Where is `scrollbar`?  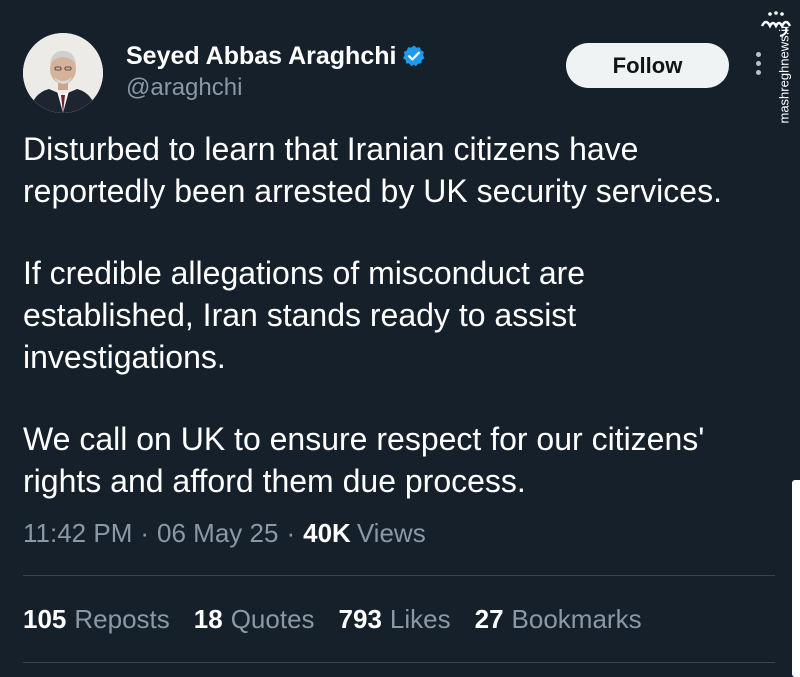 scrollbar is located at coordinates (796, 578).